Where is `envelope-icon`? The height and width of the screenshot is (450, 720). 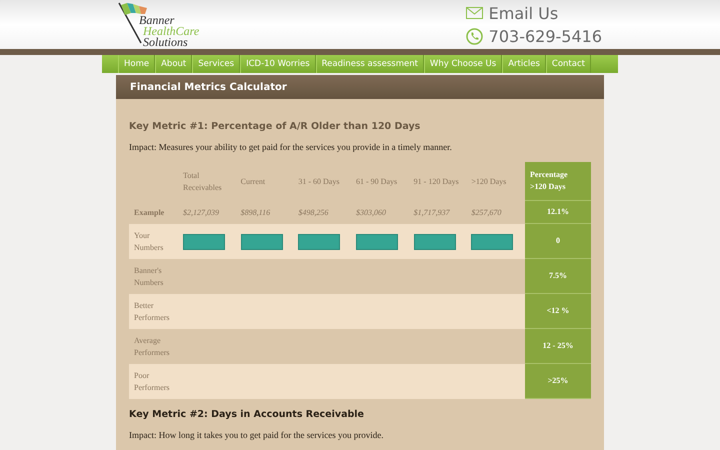 envelope-icon is located at coordinates (474, 13).